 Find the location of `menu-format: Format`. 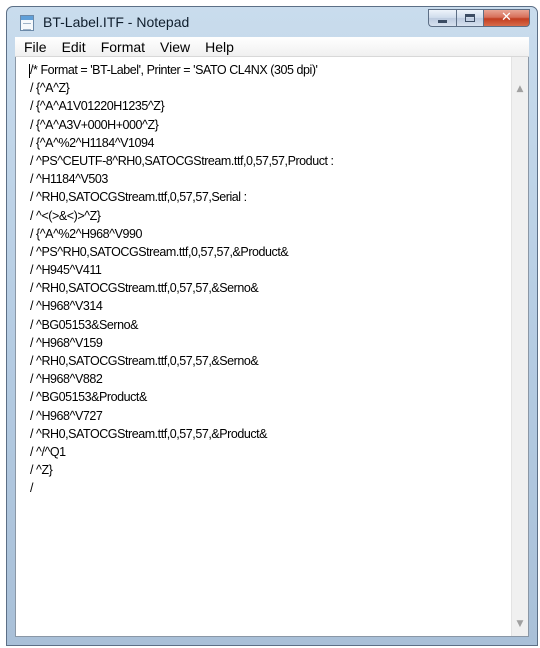

menu-format: Format is located at coordinates (123, 46).